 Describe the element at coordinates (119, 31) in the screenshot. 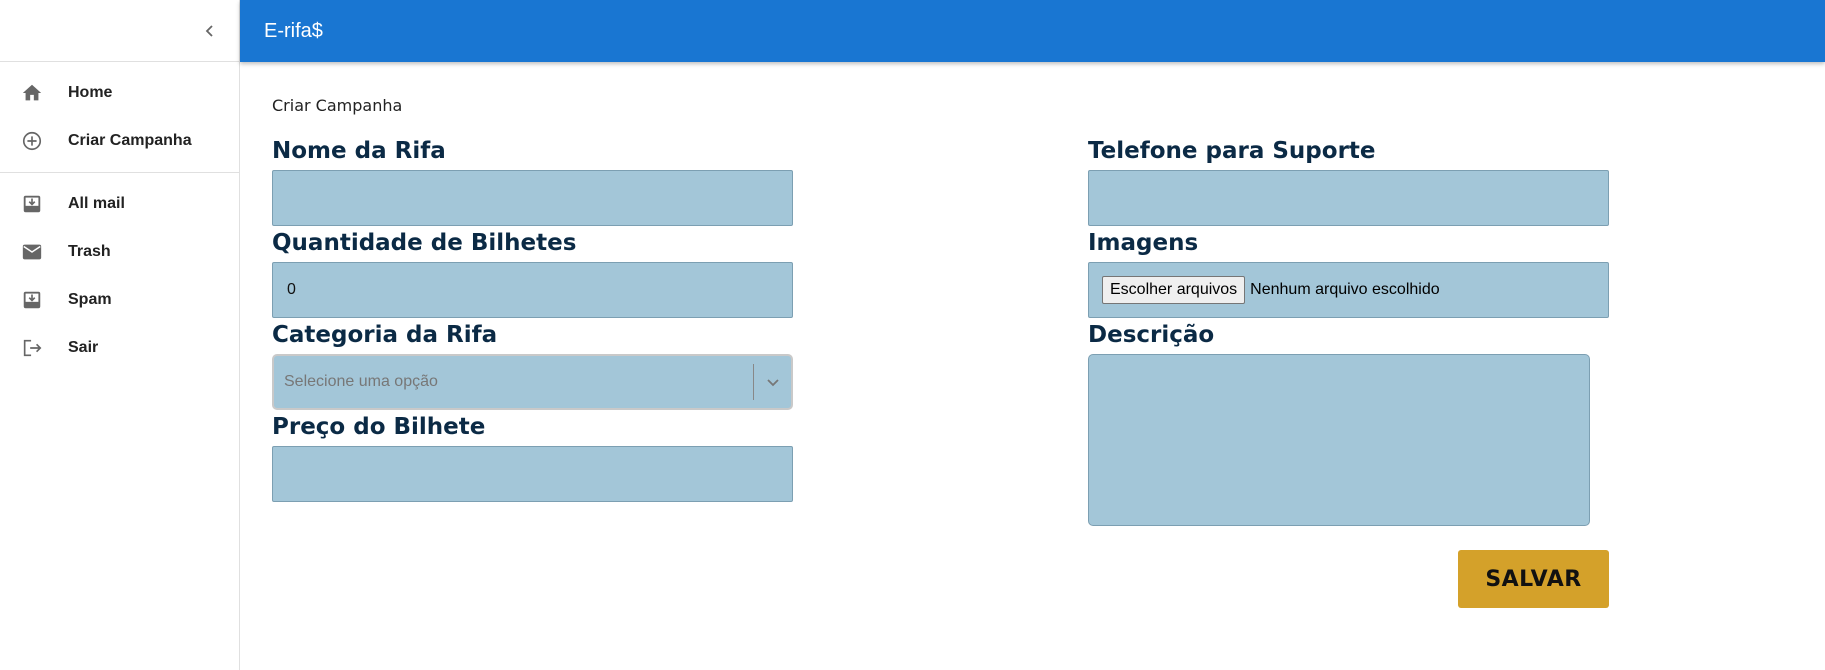

I see `sidebar-header` at that location.